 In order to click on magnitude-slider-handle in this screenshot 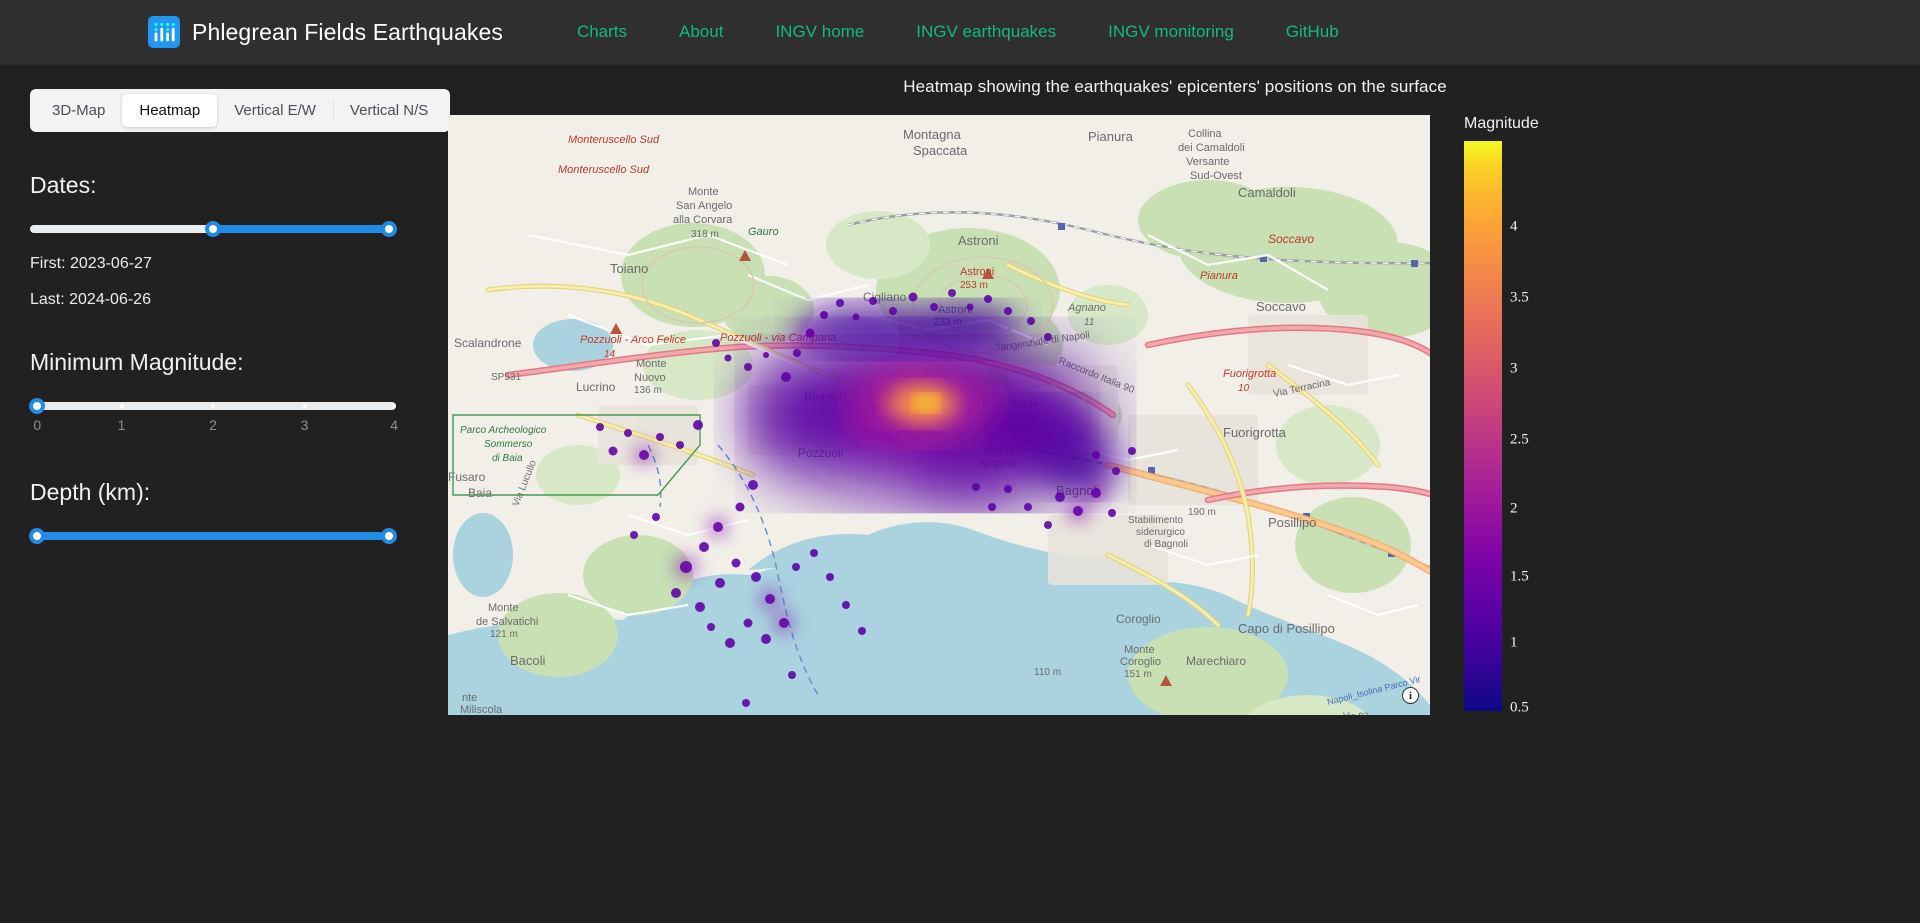, I will do `click(37, 406)`.